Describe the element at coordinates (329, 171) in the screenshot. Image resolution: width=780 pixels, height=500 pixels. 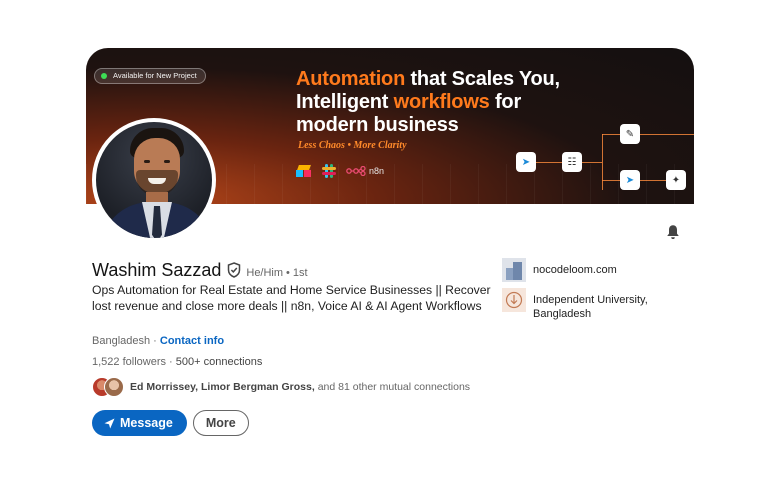
I see `slack-icon` at that location.